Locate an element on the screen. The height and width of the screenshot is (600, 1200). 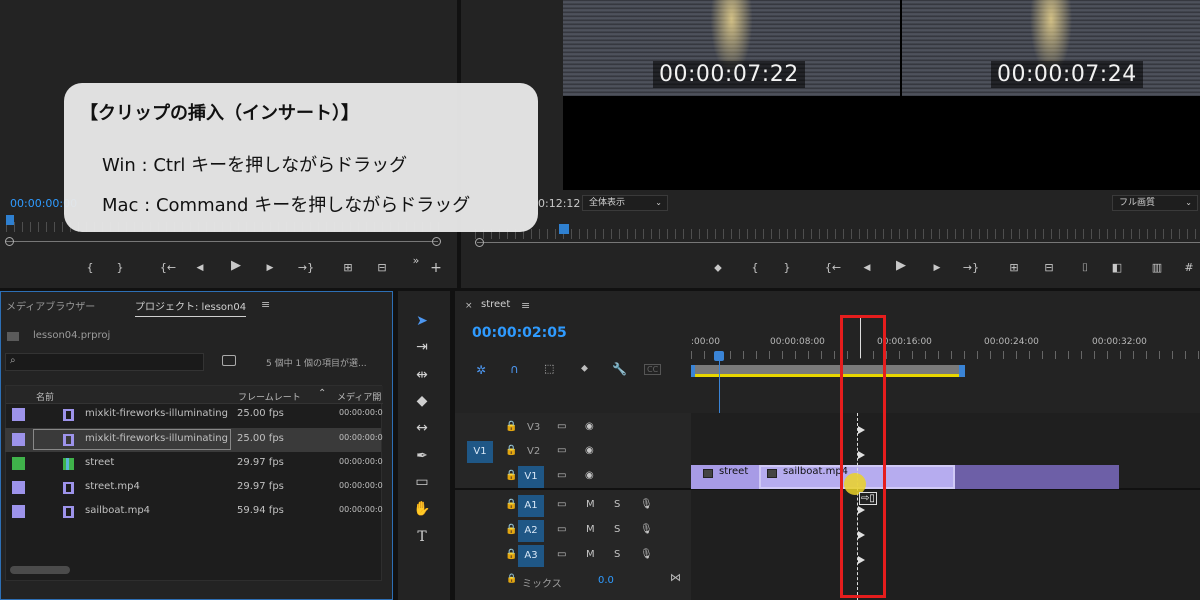
program-zoom-bar is located at coordinates (838, 242).